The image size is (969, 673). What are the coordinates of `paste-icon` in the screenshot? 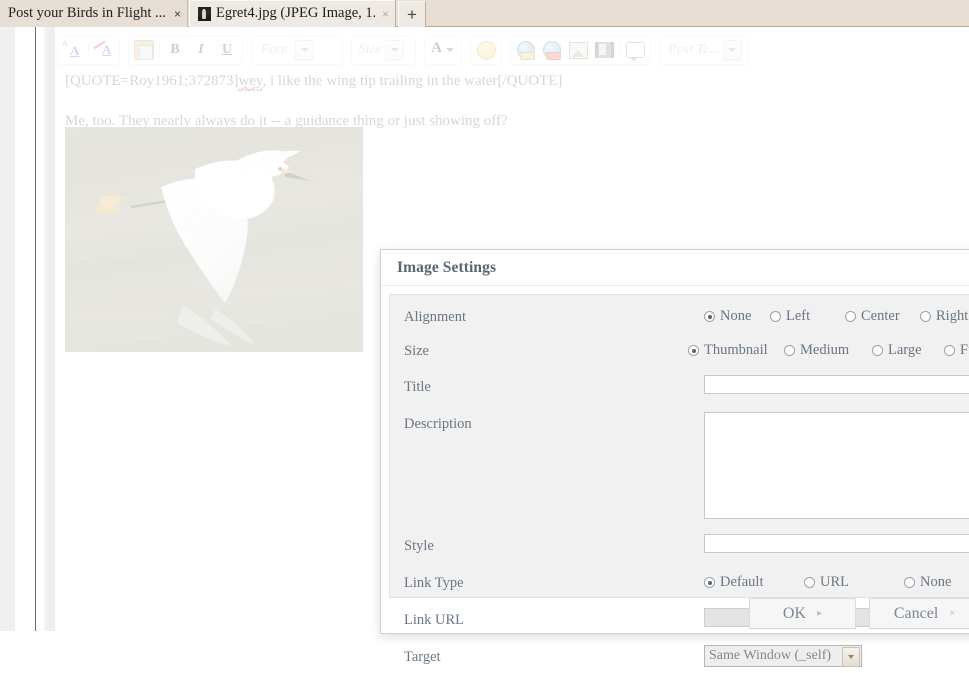 It's located at (144, 50).